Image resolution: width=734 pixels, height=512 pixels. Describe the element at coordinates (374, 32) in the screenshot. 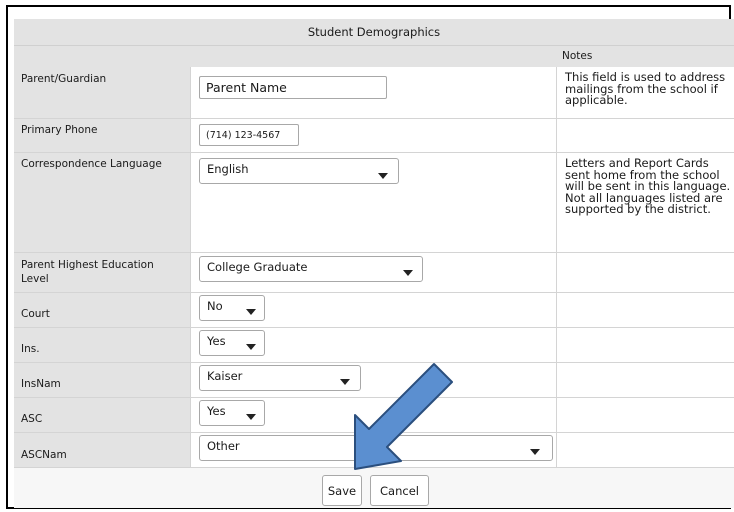

I see `form-title: Student Demographics` at that location.